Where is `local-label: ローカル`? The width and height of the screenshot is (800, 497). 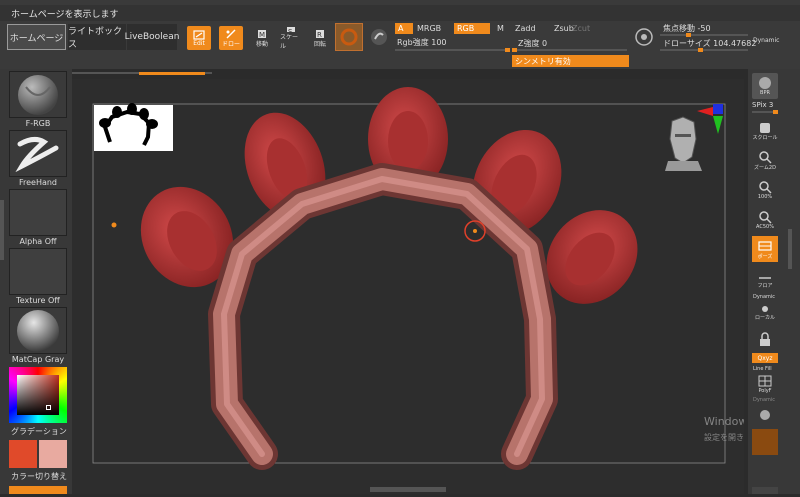
local-label: ローカル is located at coordinates (764, 317).